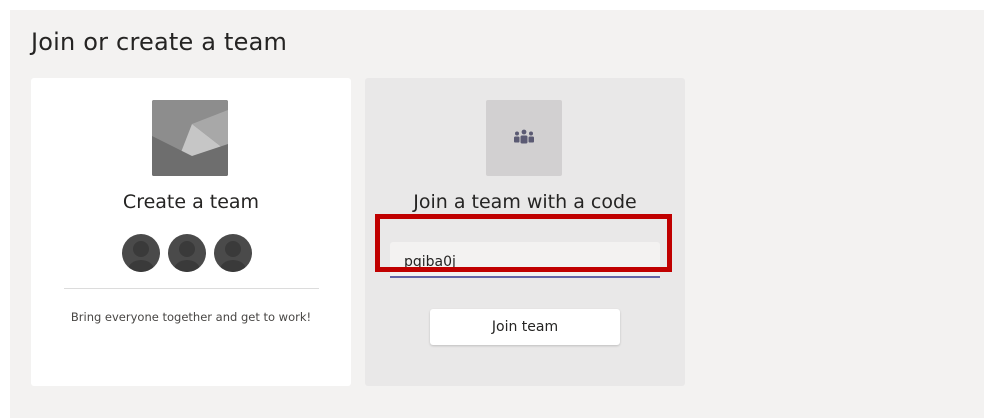 This screenshot has height=418, width=984. Describe the element at coordinates (525, 327) in the screenshot. I see `join-team-button: Join team` at that location.